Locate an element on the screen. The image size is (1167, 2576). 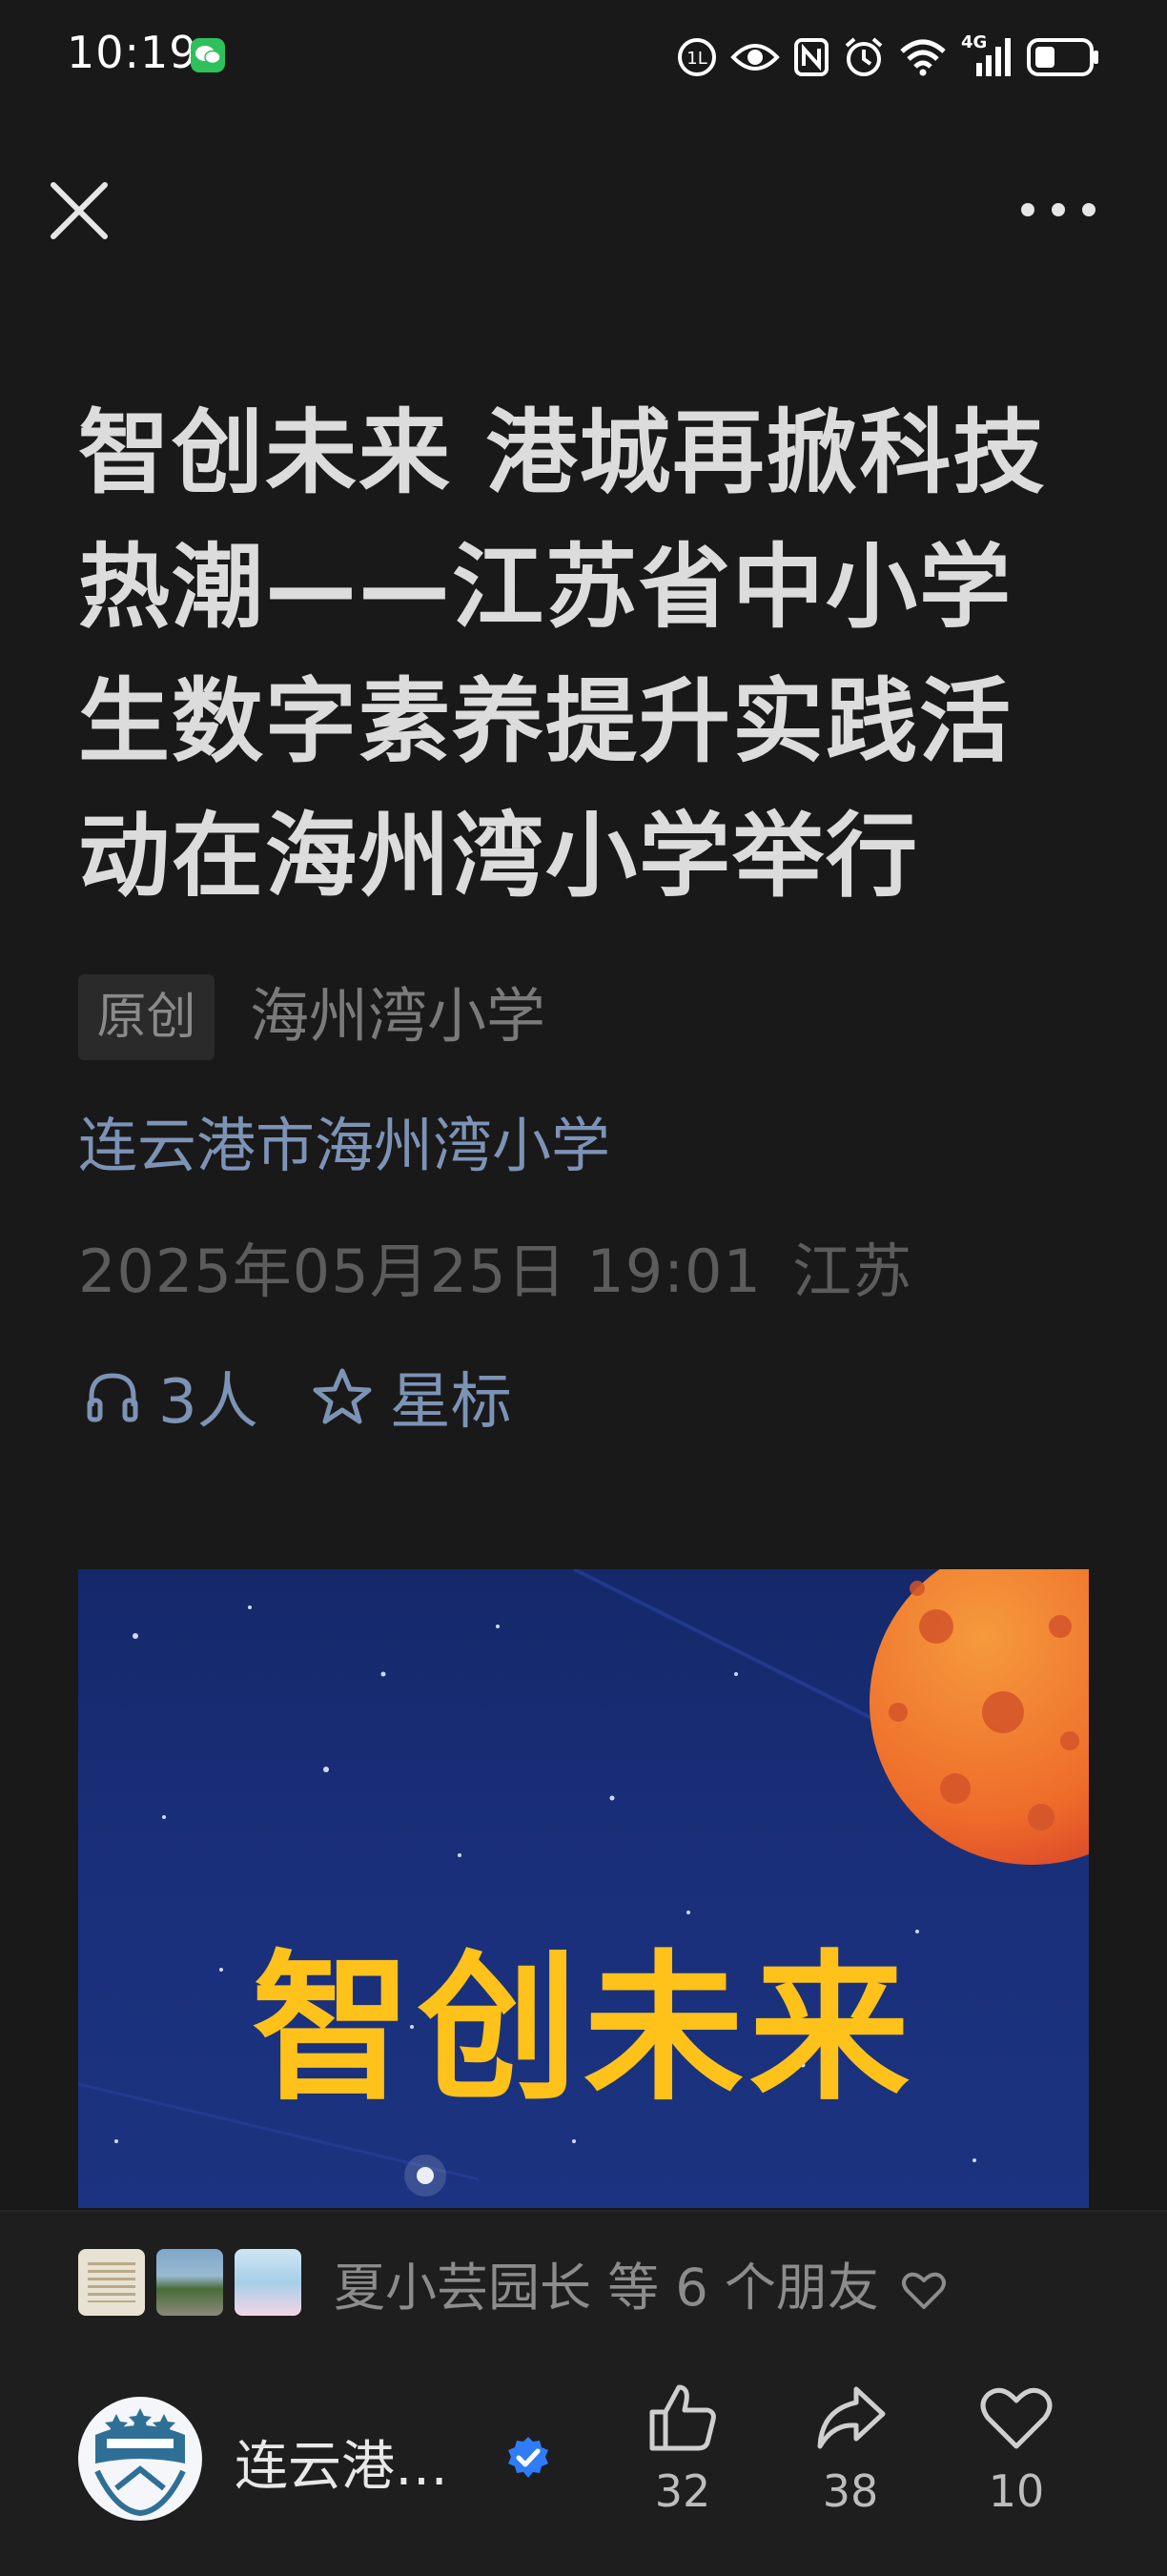
alarm-icon is located at coordinates (864, 56).